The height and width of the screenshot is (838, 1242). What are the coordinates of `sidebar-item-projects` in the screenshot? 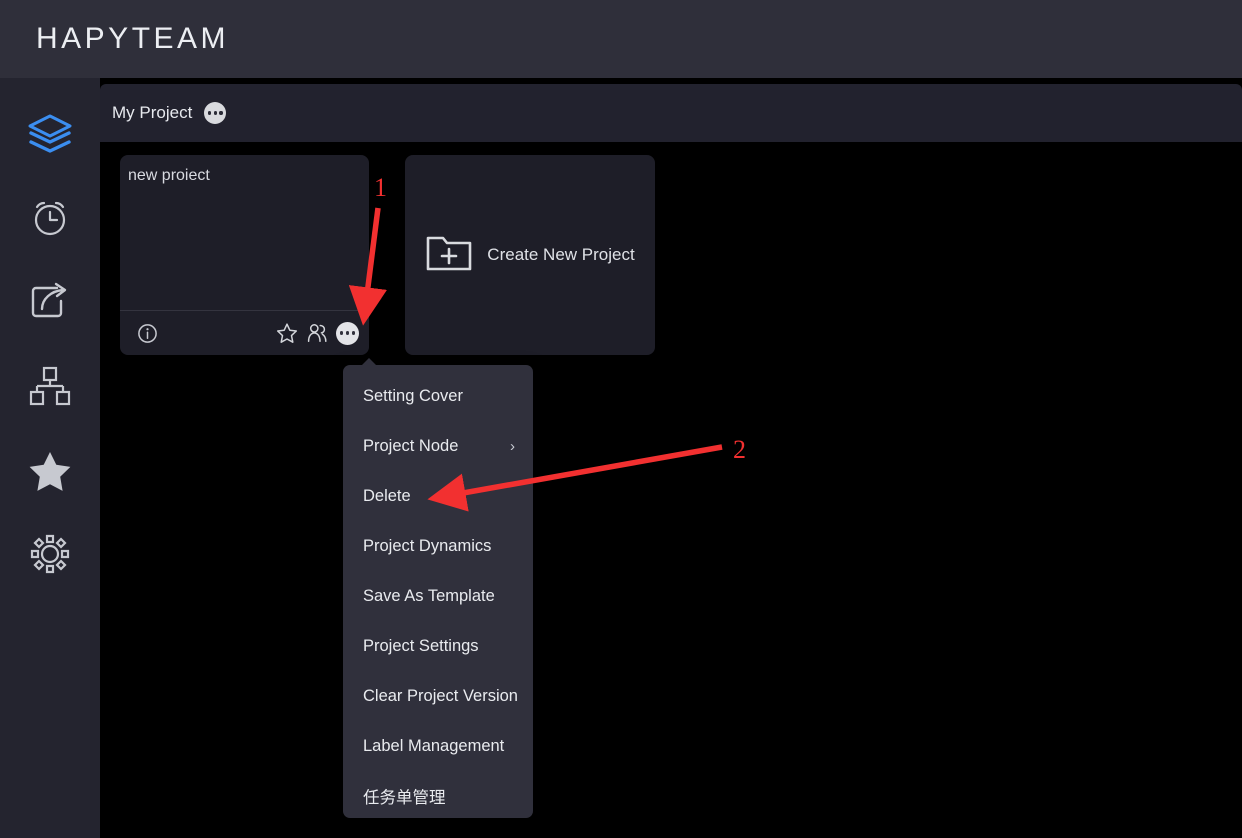 It's located at (50, 134).